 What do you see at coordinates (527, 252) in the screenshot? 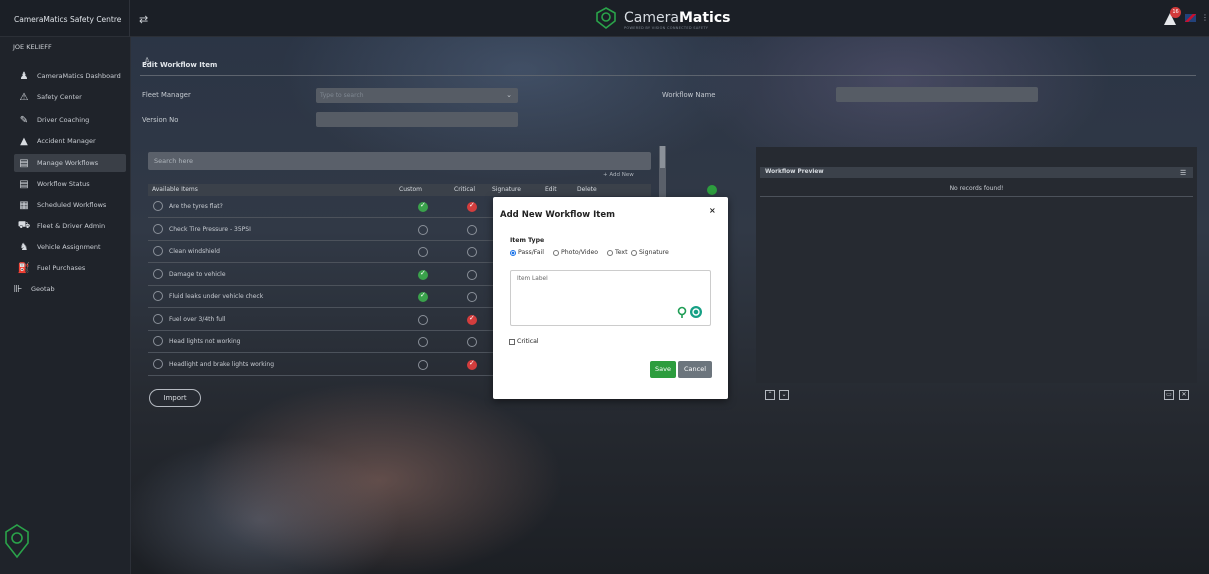
I see `radio-pass-fail: Pass/Fail` at bounding box center [527, 252].